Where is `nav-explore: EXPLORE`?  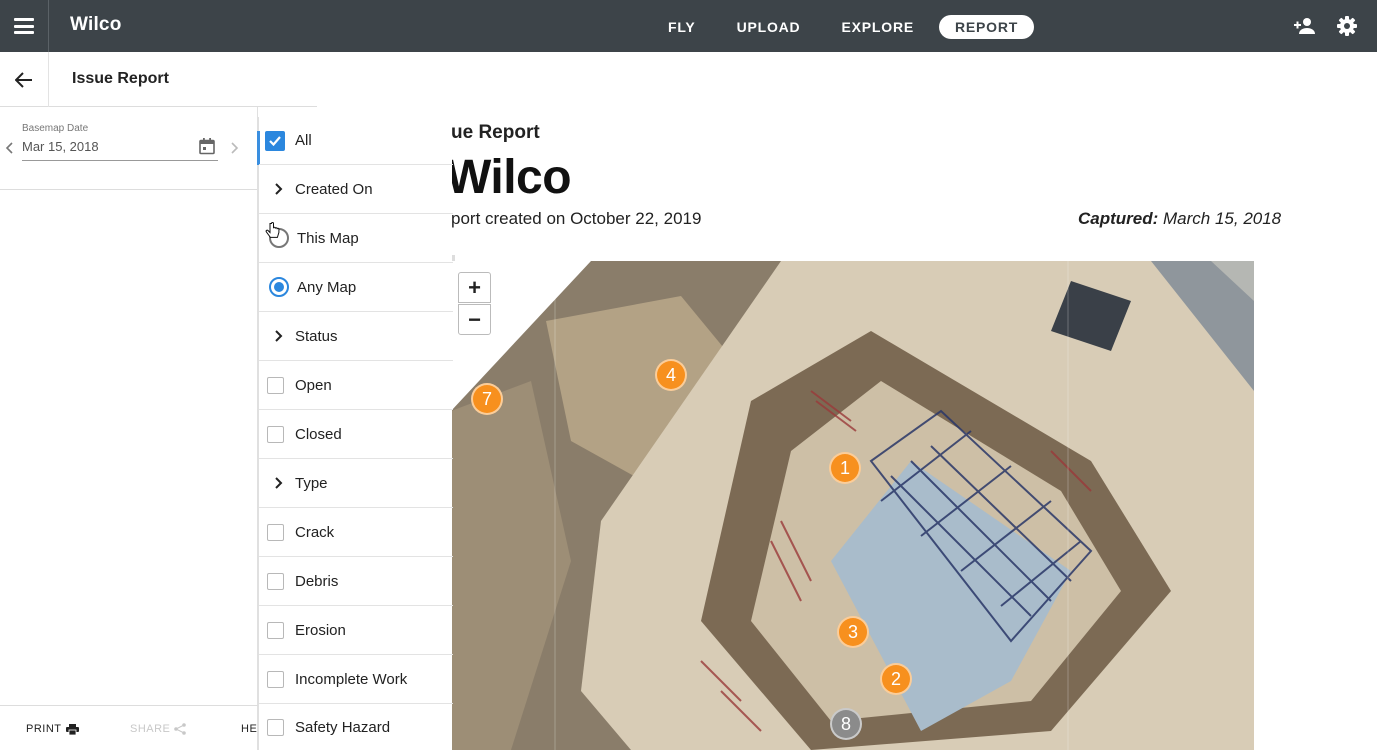
nav-explore: EXPLORE is located at coordinates (877, 27).